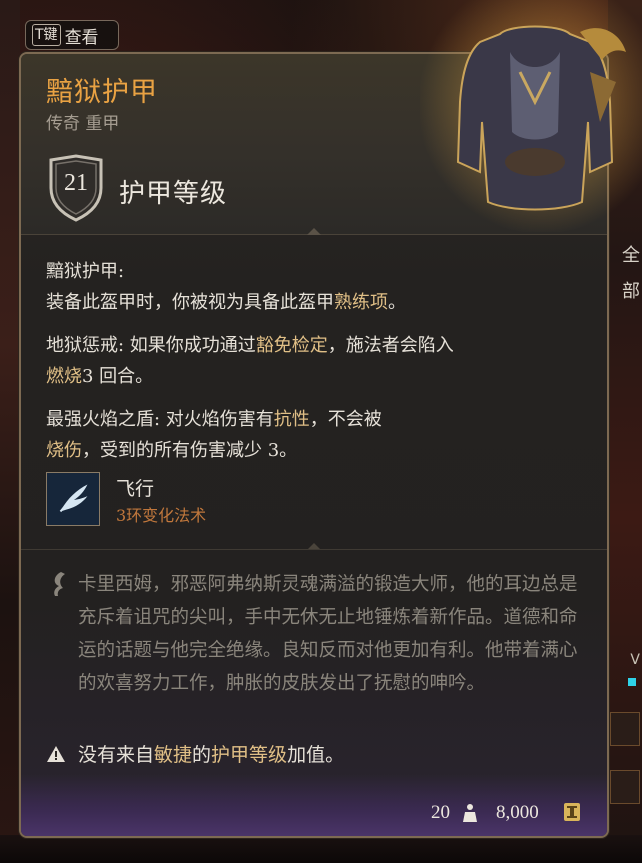 The width and height of the screenshot is (642, 863). I want to click on armor-chest-icon, so click(541, 118).